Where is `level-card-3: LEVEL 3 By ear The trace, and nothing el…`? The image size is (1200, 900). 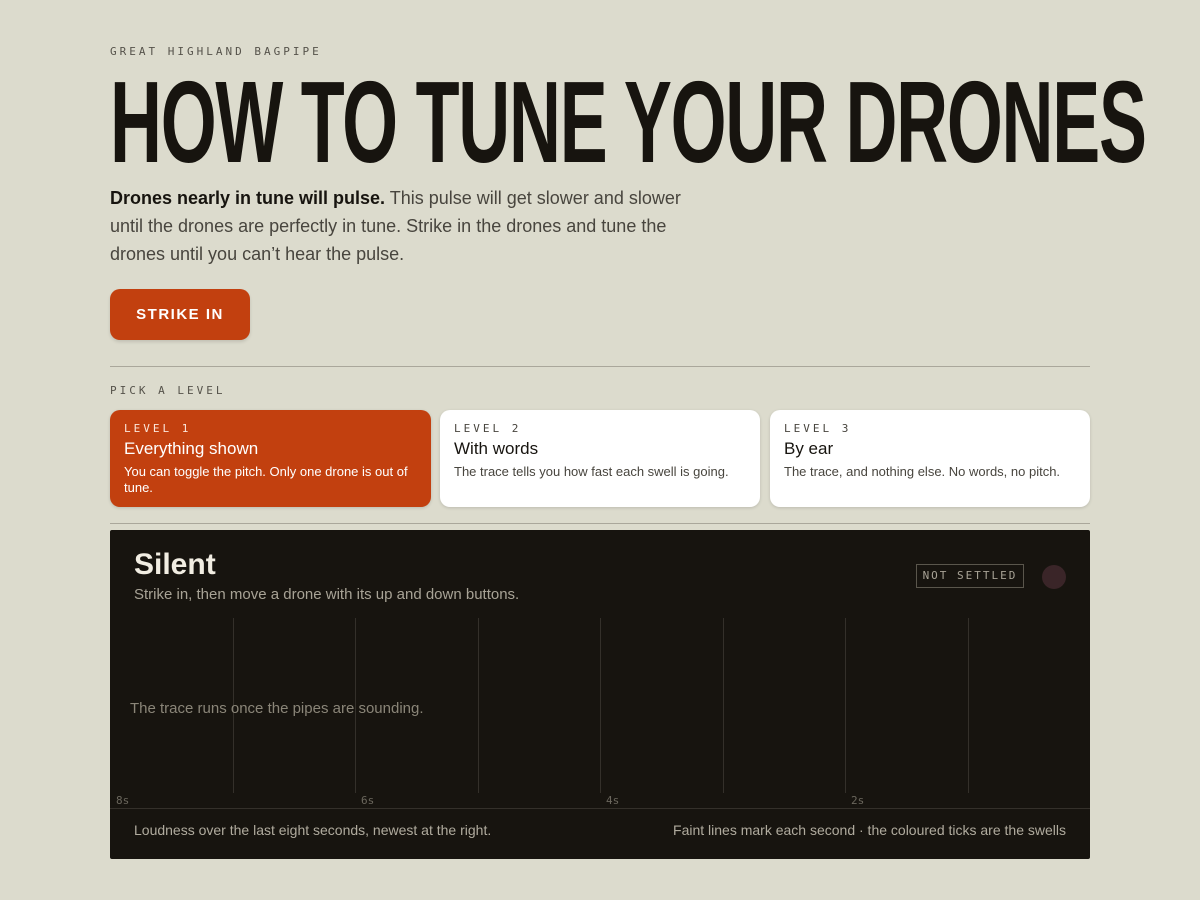 level-card-3: LEVEL 3 By ear The trace, and nothing el… is located at coordinates (930, 458).